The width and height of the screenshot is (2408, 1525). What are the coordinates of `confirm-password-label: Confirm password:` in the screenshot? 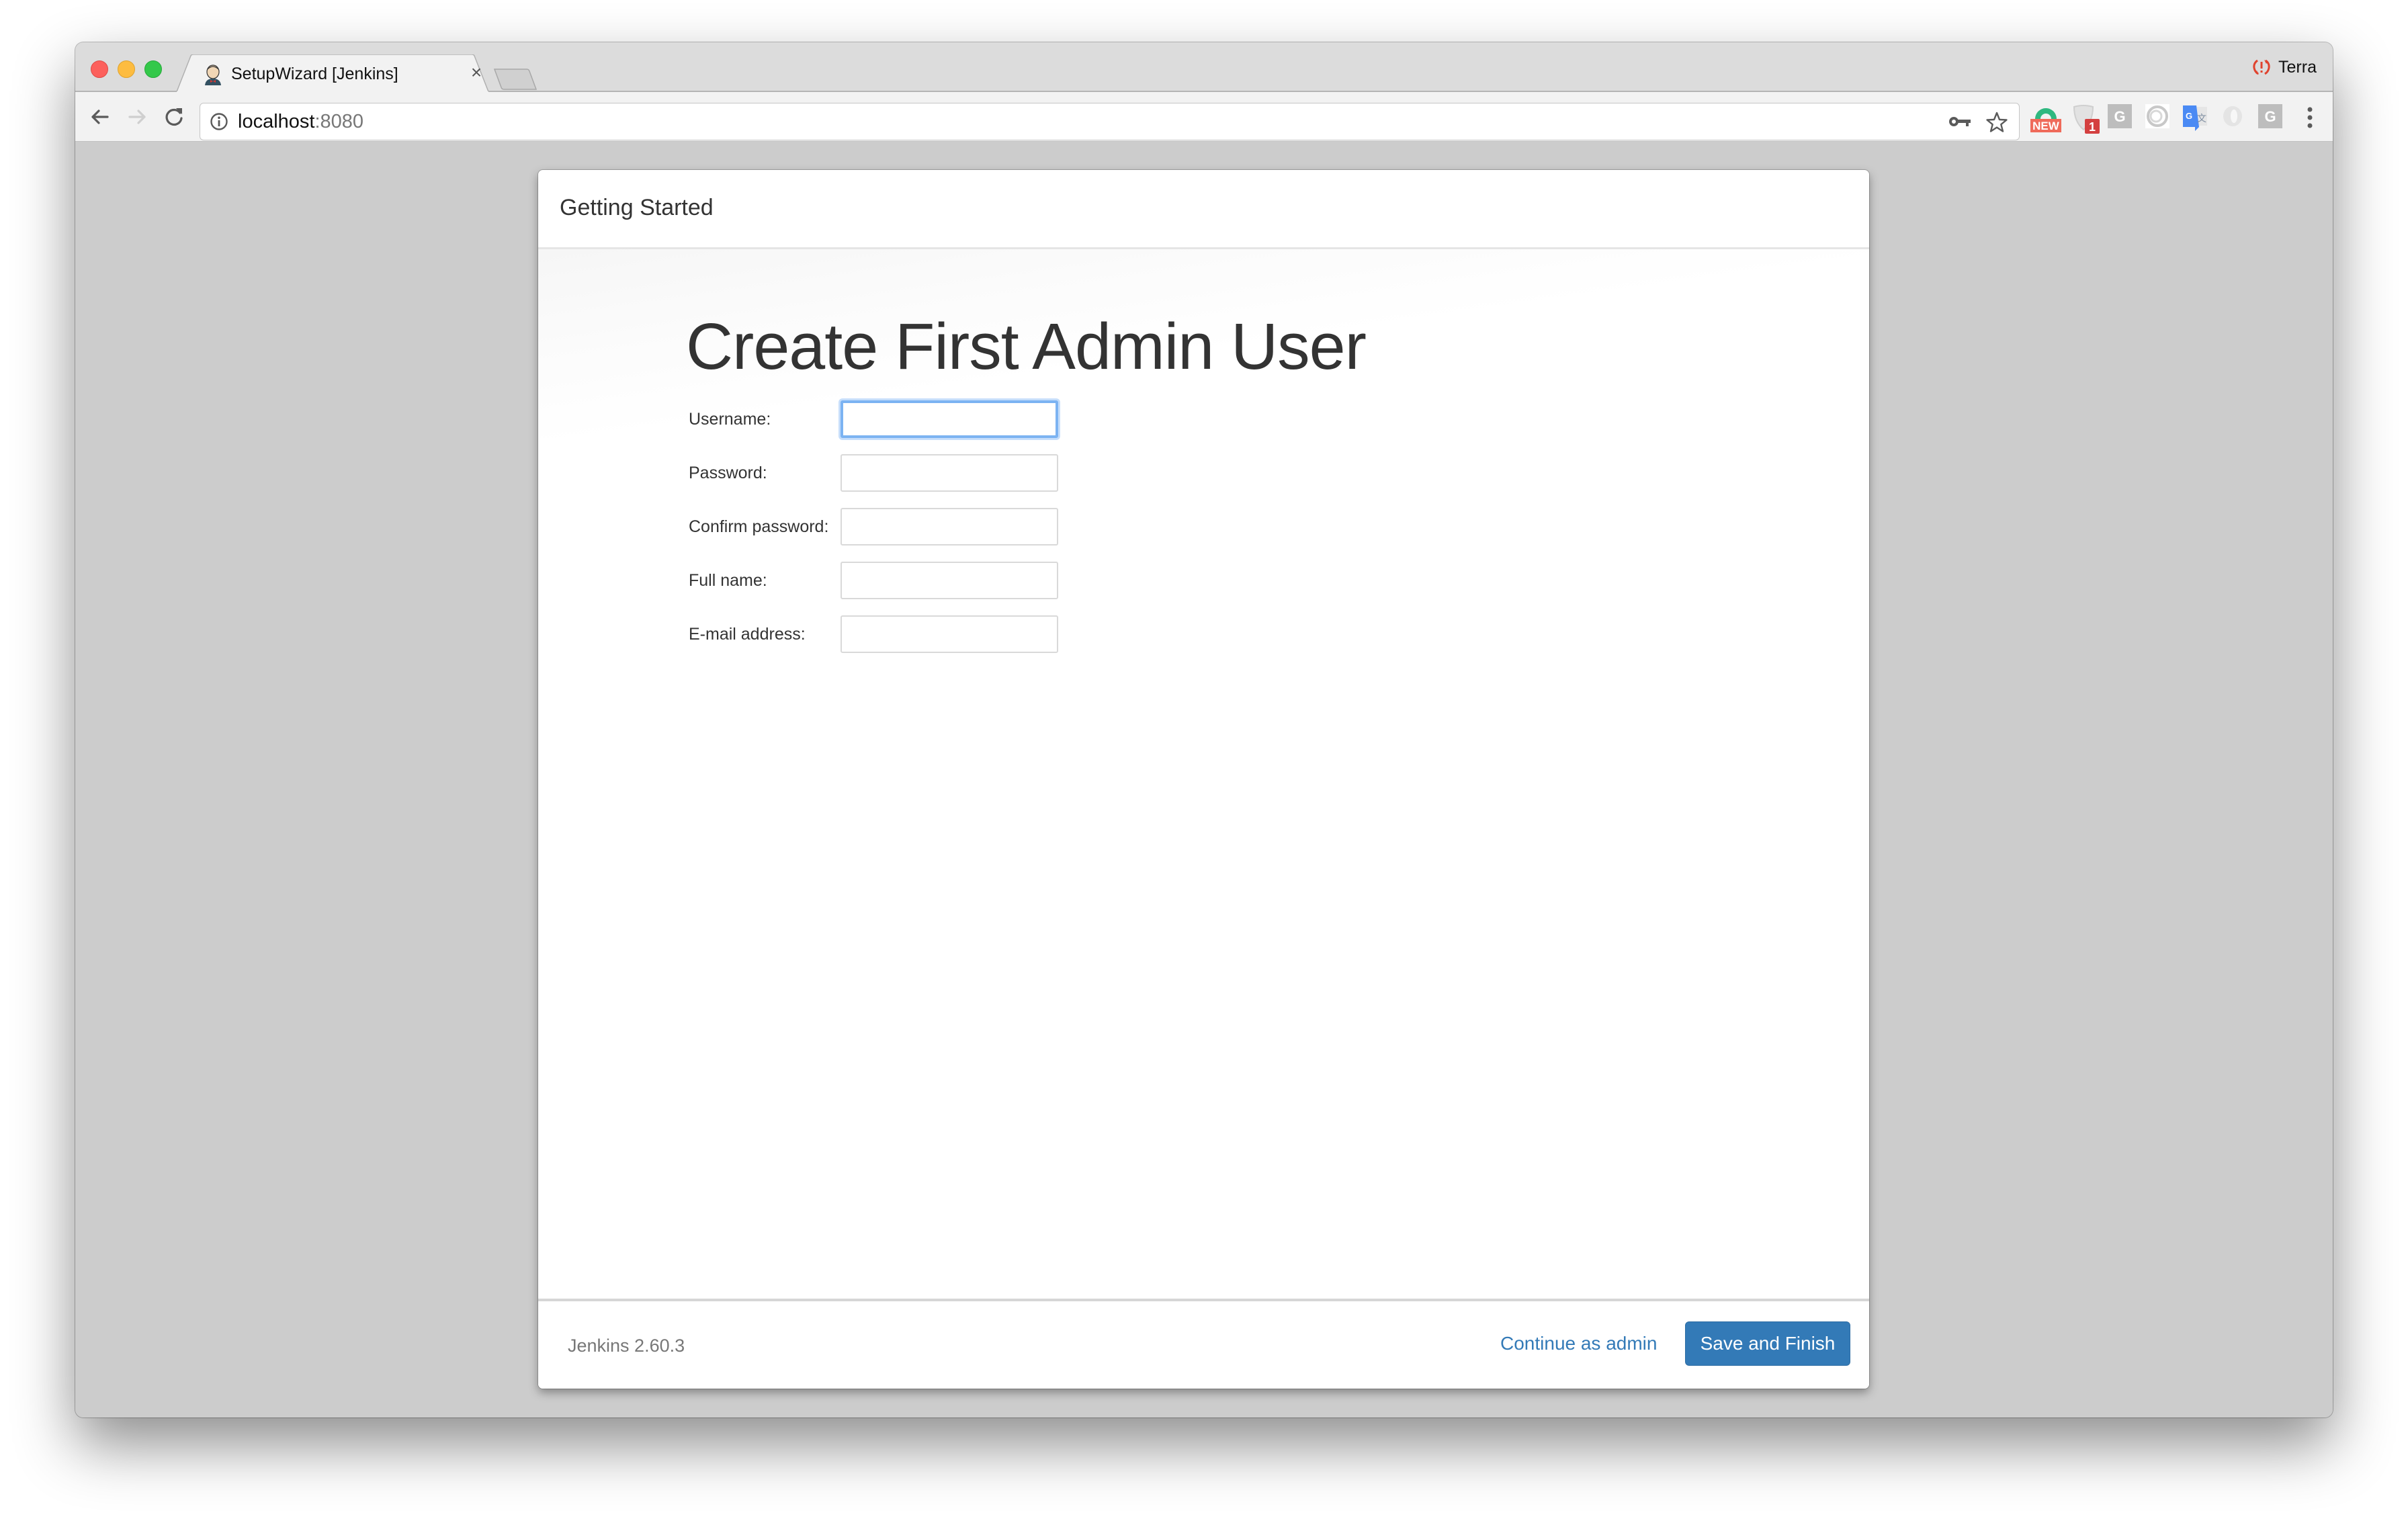 It's located at (759, 526).